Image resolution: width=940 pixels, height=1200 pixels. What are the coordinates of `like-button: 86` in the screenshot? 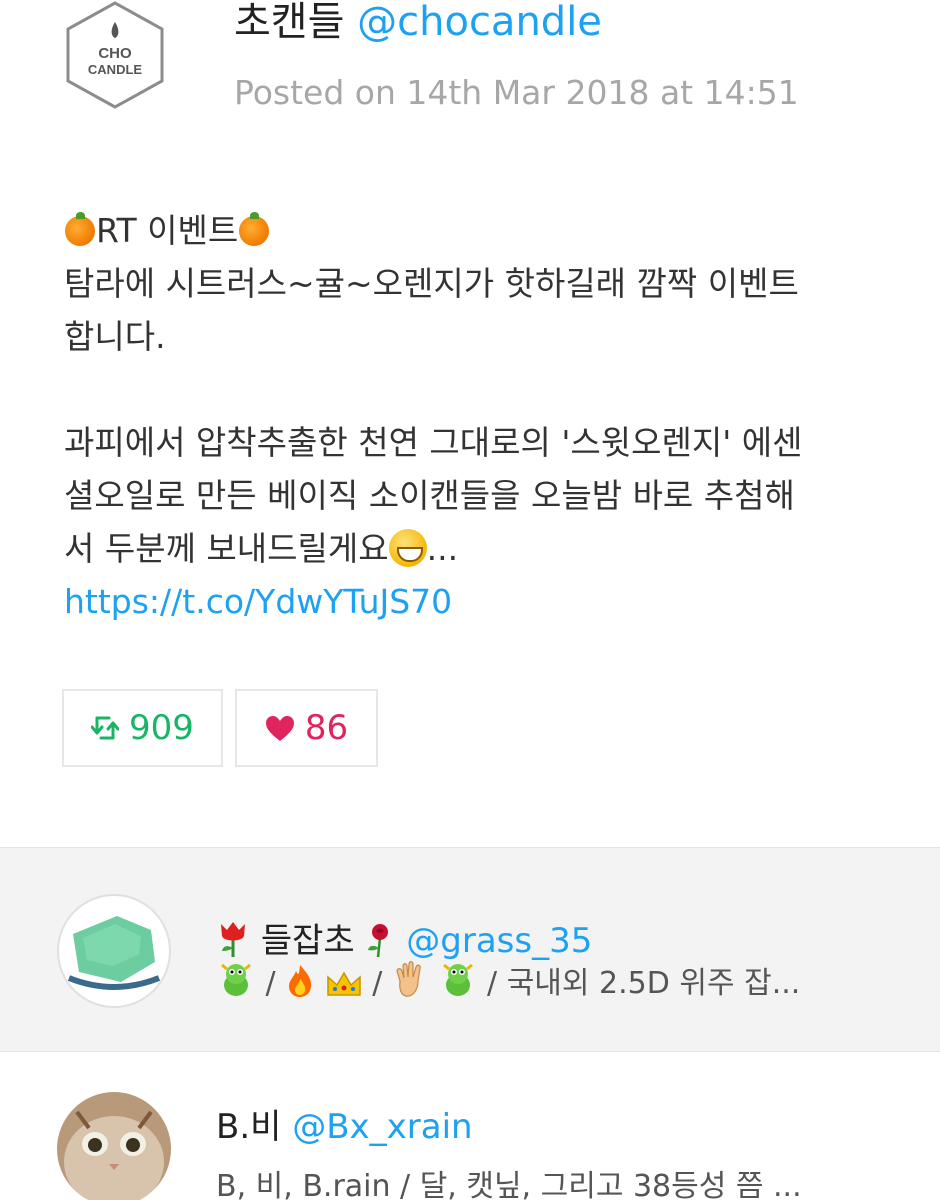 It's located at (306, 728).